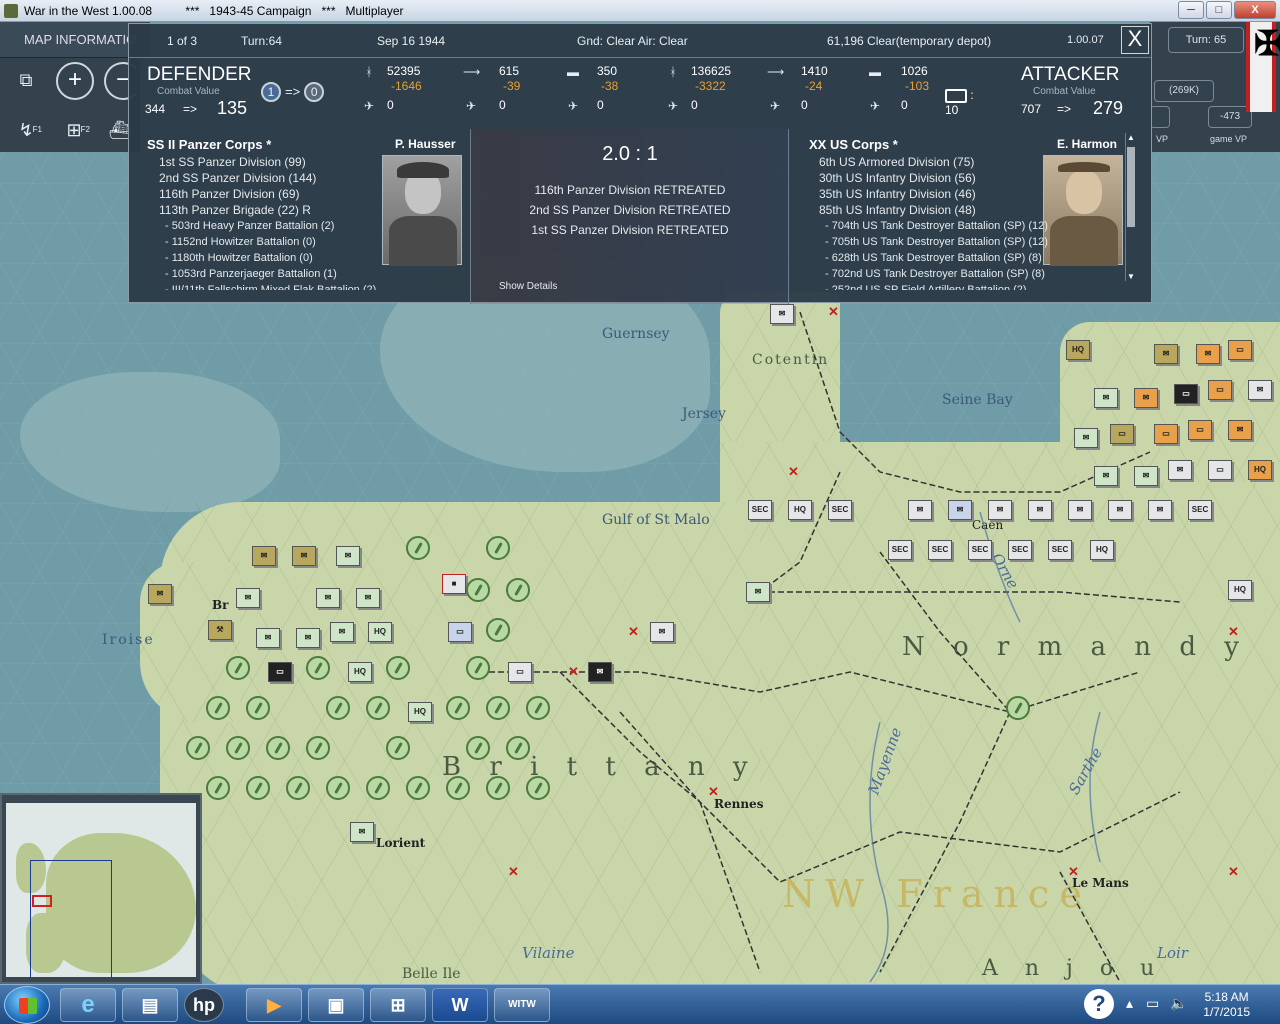 The width and height of the screenshot is (1280, 1024). Describe the element at coordinates (267, 178) in the screenshot. I see `defender-unit: 2nd SS Panzer Division (144)` at that location.